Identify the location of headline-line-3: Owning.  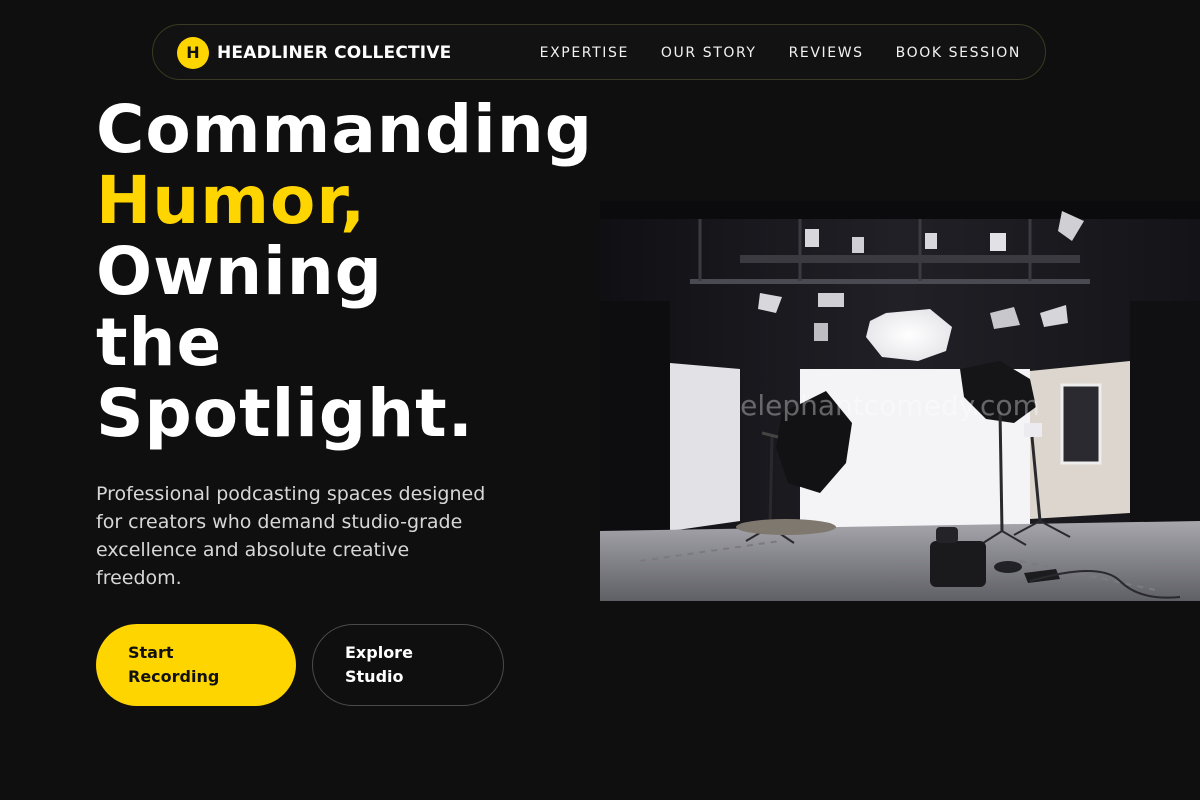
(239, 271).